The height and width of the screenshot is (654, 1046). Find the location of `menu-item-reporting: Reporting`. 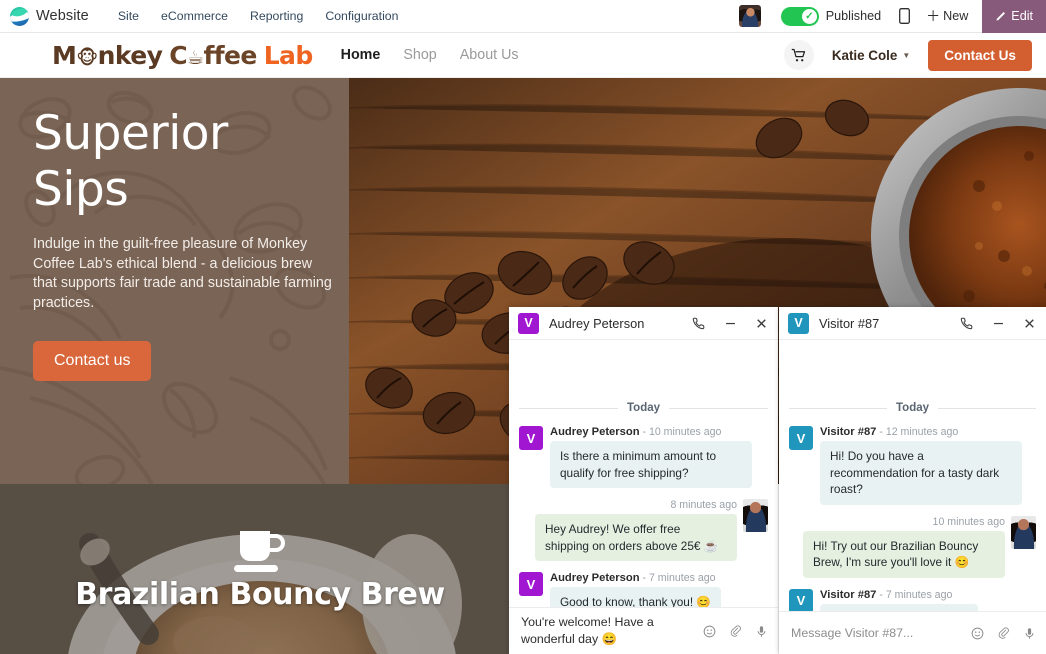

menu-item-reporting: Reporting is located at coordinates (276, 16).